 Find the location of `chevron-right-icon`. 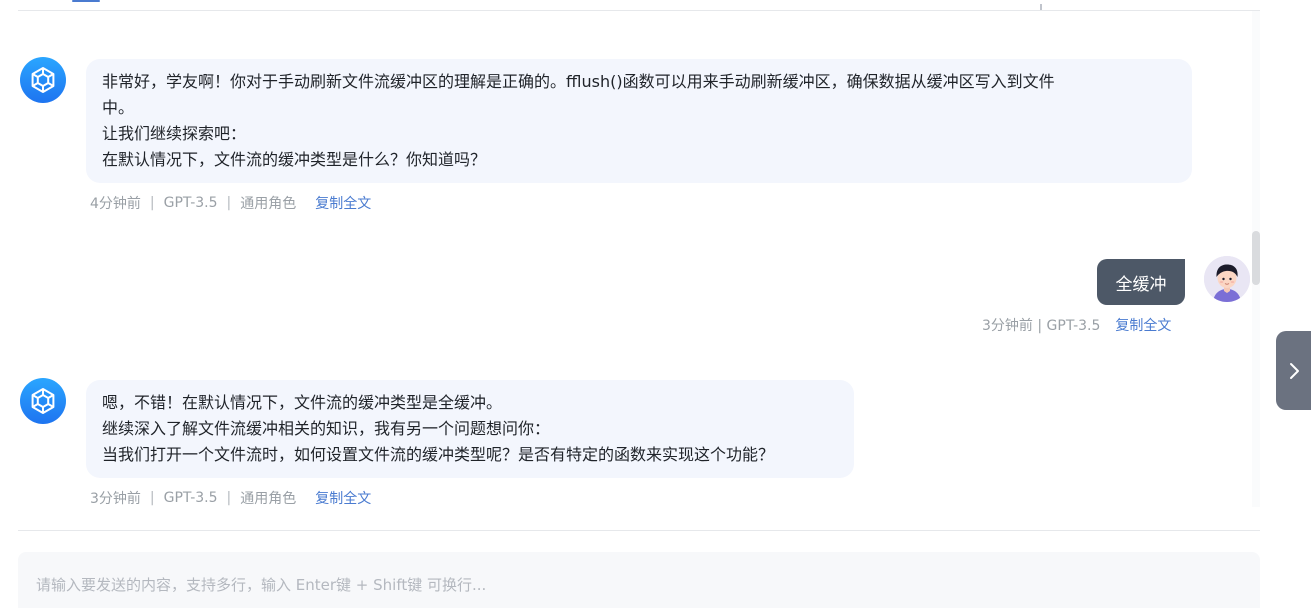

chevron-right-icon is located at coordinates (1294, 370).